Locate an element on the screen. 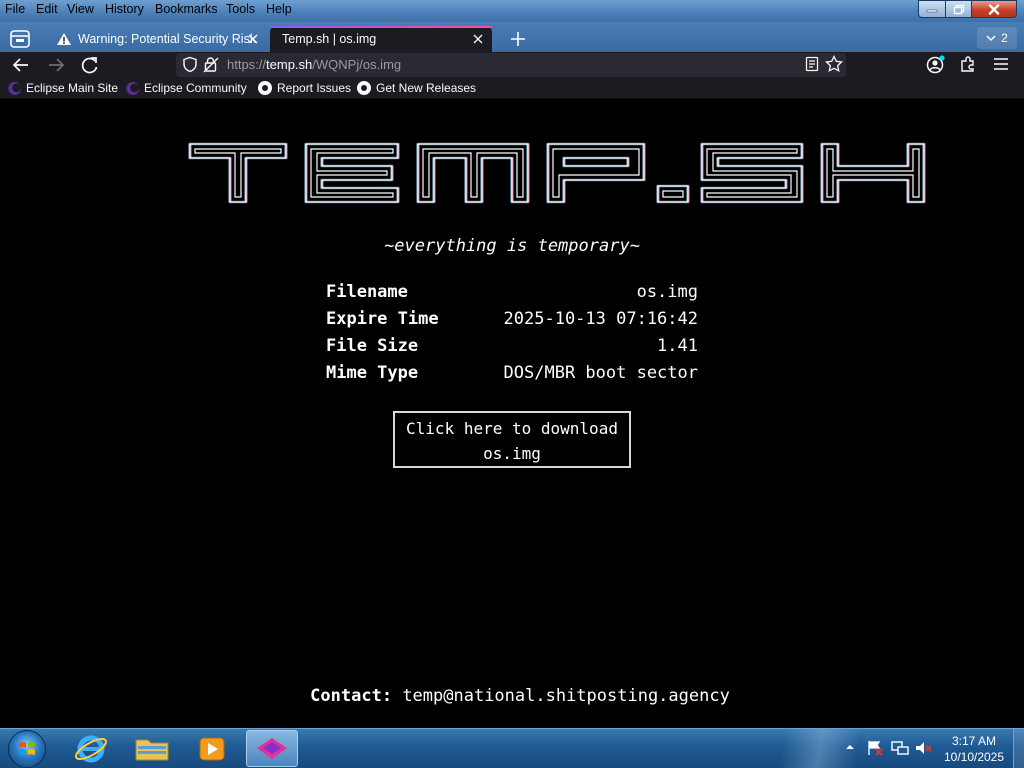  menu-history: History is located at coordinates (124, 9).